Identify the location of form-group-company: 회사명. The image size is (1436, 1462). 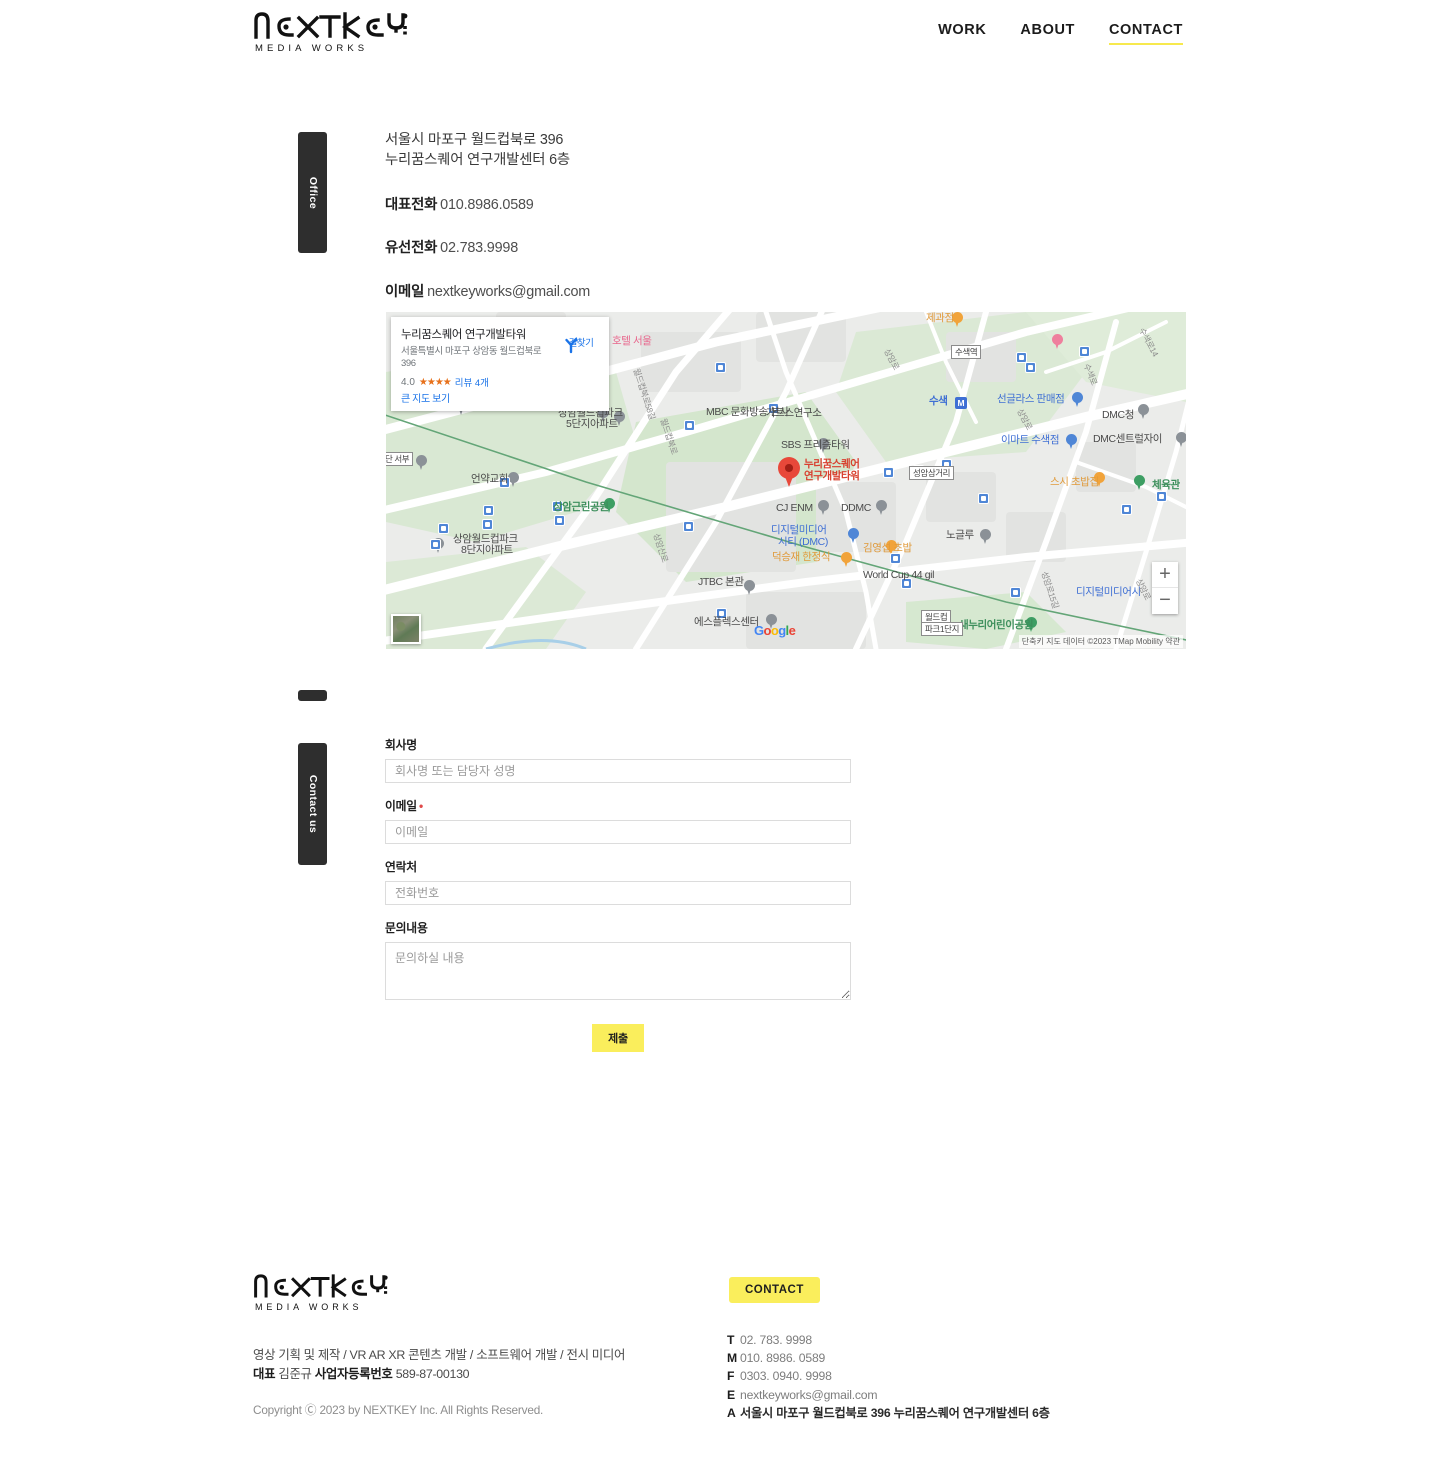
(618, 759).